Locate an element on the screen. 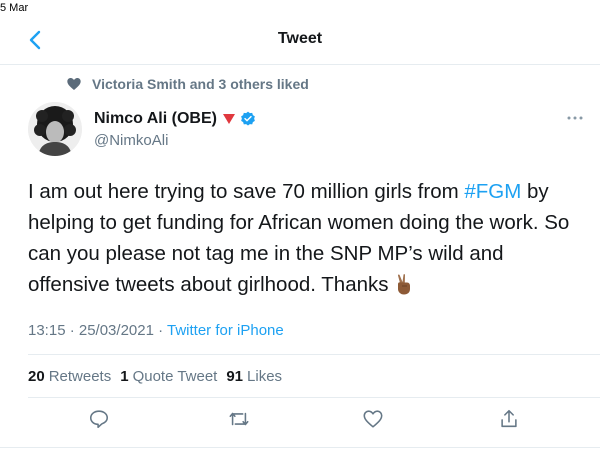 Image resolution: width=600 pixels, height=452 pixels. avatar-image is located at coordinates (55, 129).